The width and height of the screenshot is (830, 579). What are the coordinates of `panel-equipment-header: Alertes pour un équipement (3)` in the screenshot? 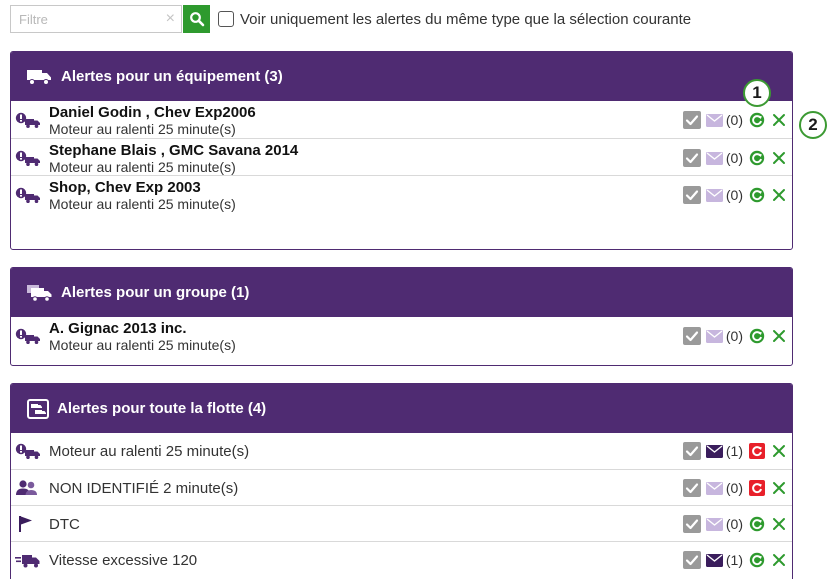 It's located at (401, 76).